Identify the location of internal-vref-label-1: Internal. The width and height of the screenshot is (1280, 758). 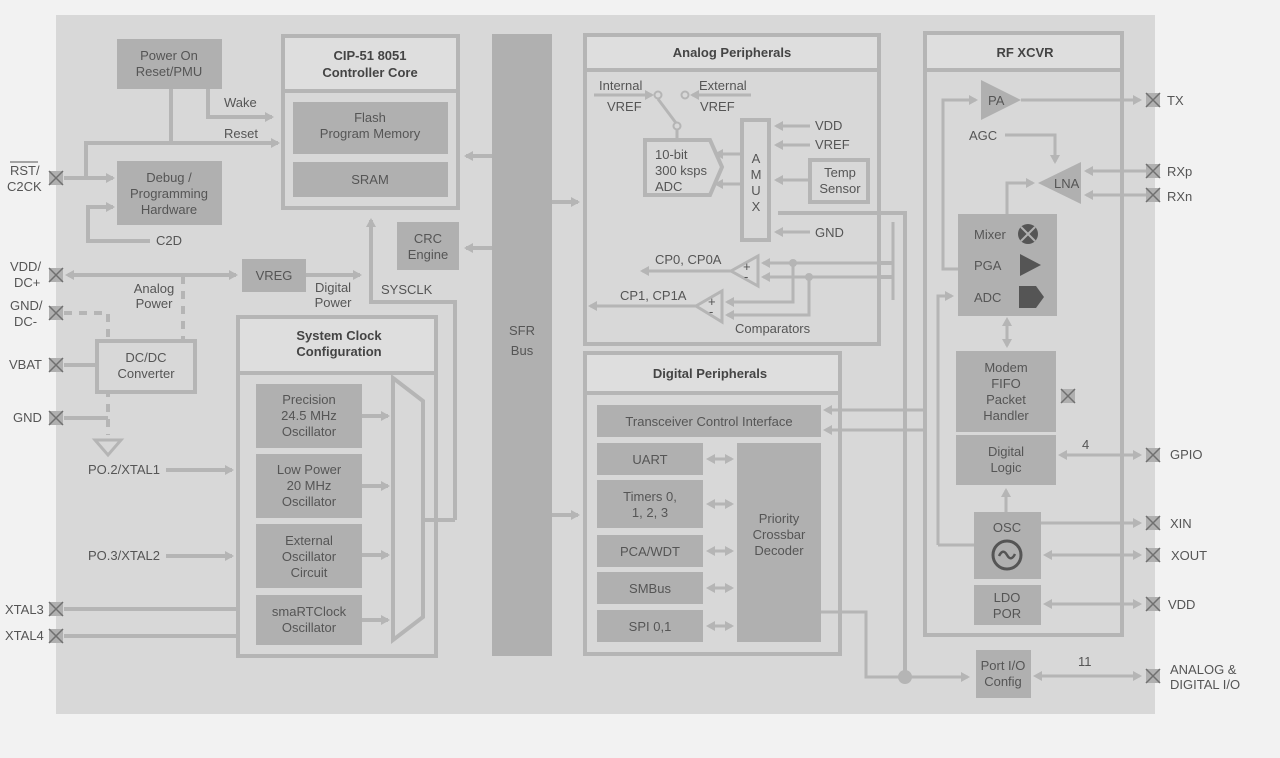
(620, 85).